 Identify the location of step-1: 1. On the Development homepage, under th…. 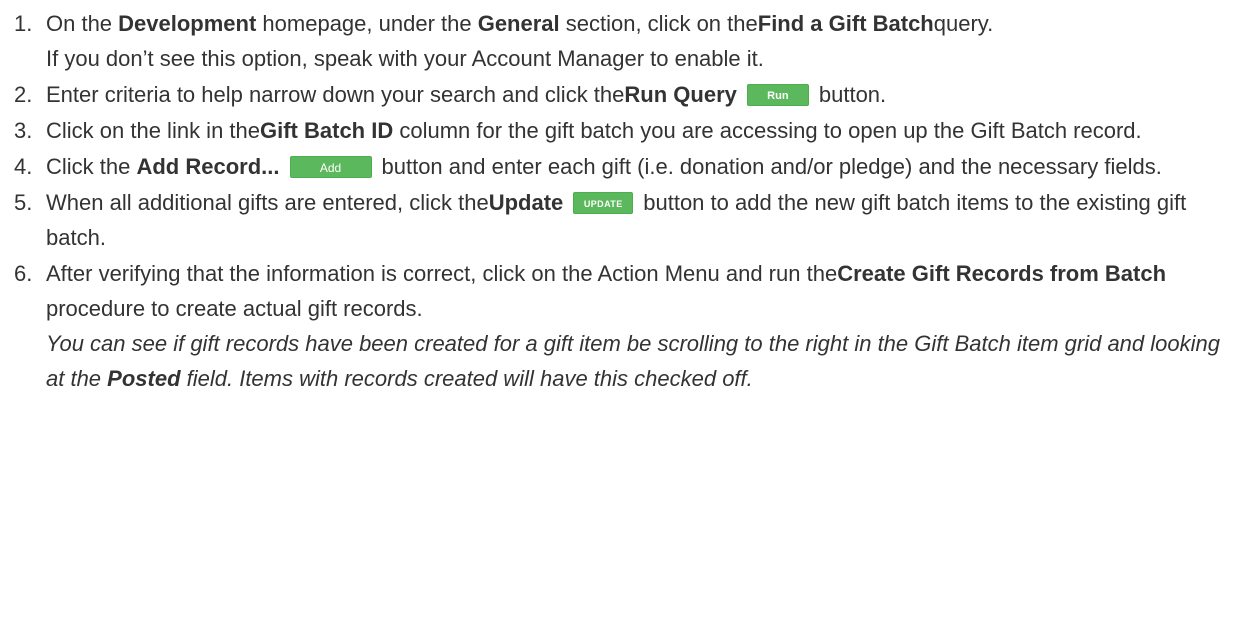
(632, 41).